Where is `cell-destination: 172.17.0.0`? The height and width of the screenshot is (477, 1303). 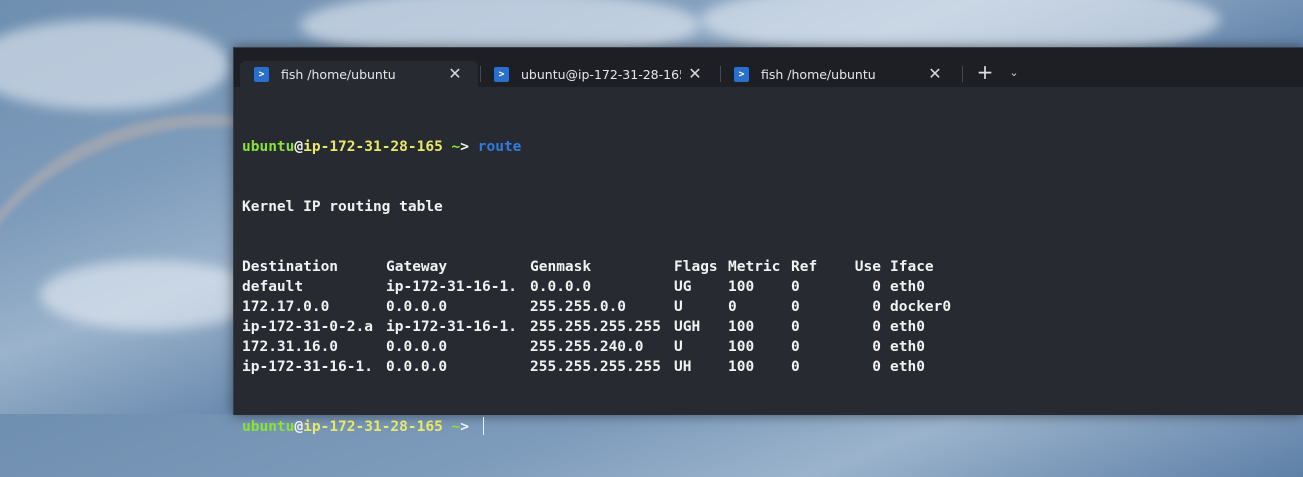
cell-destination: 172.17.0.0 is located at coordinates (286, 307).